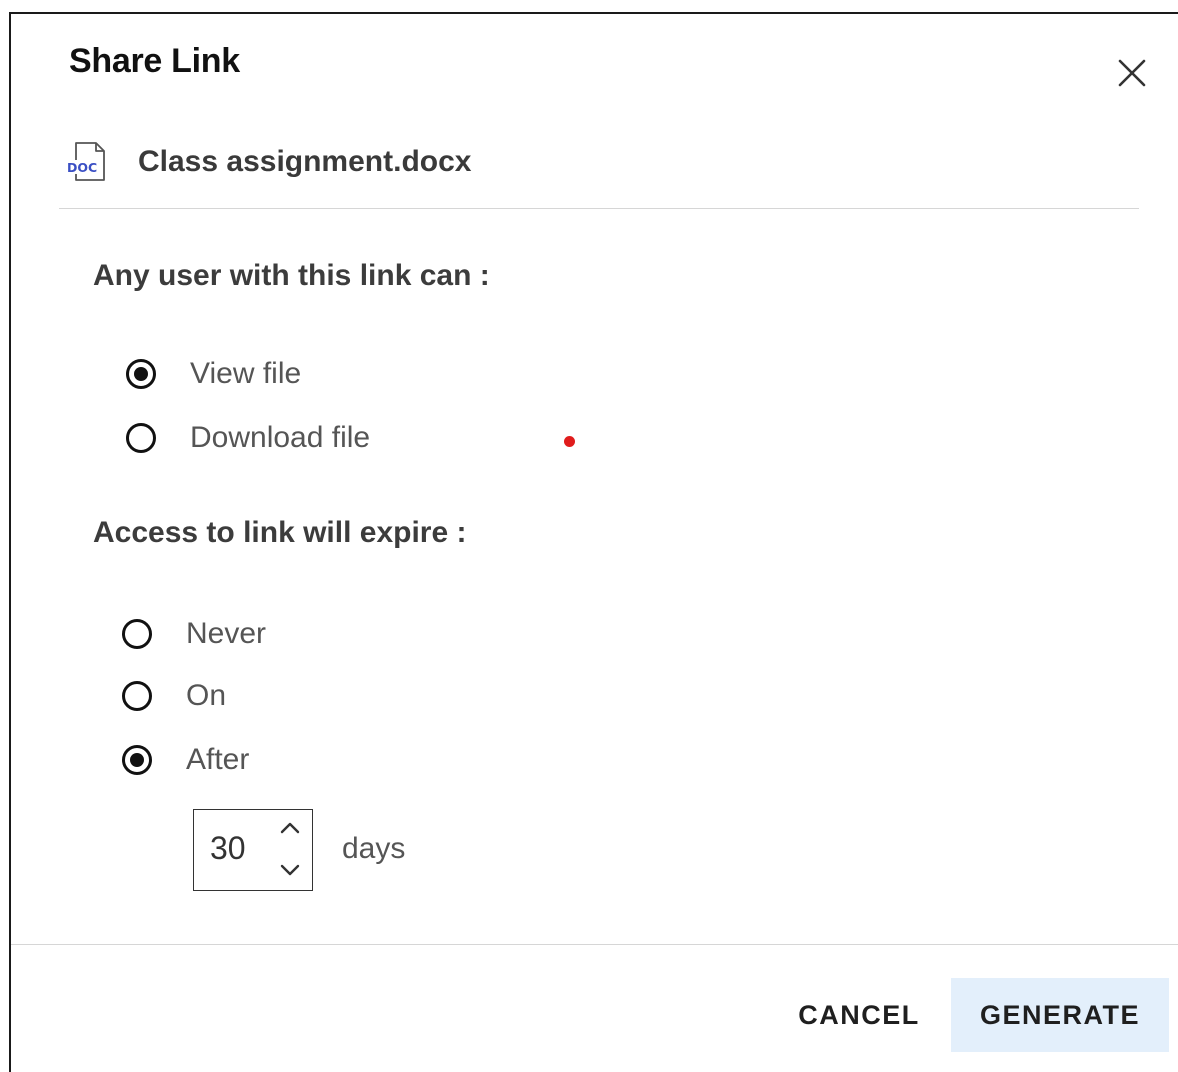  I want to click on radio-on: On, so click(174, 696).